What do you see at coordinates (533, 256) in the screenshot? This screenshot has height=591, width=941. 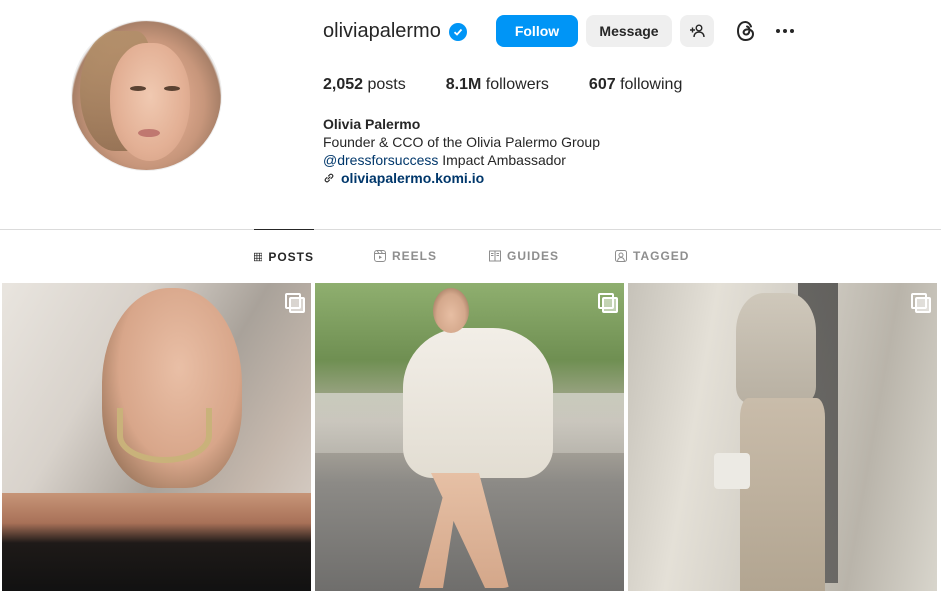 I see `tab-guides-label: GUIDES` at bounding box center [533, 256].